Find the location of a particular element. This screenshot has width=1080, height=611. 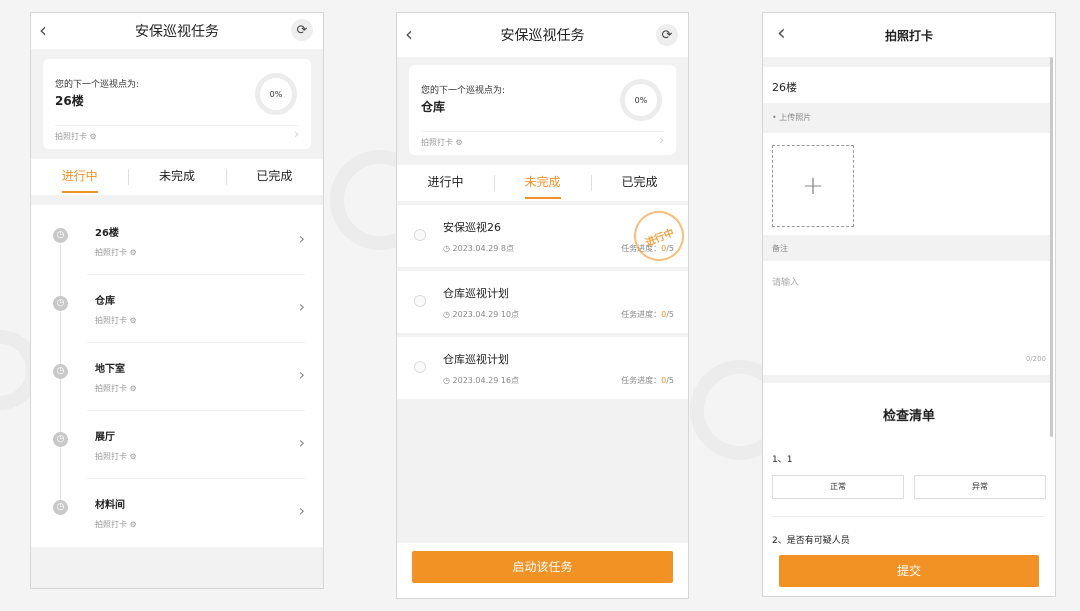

next-point-card: 您的下一个巡视点为: 26楼 0% 拍照打卡 ⚙ › is located at coordinates (177, 104).